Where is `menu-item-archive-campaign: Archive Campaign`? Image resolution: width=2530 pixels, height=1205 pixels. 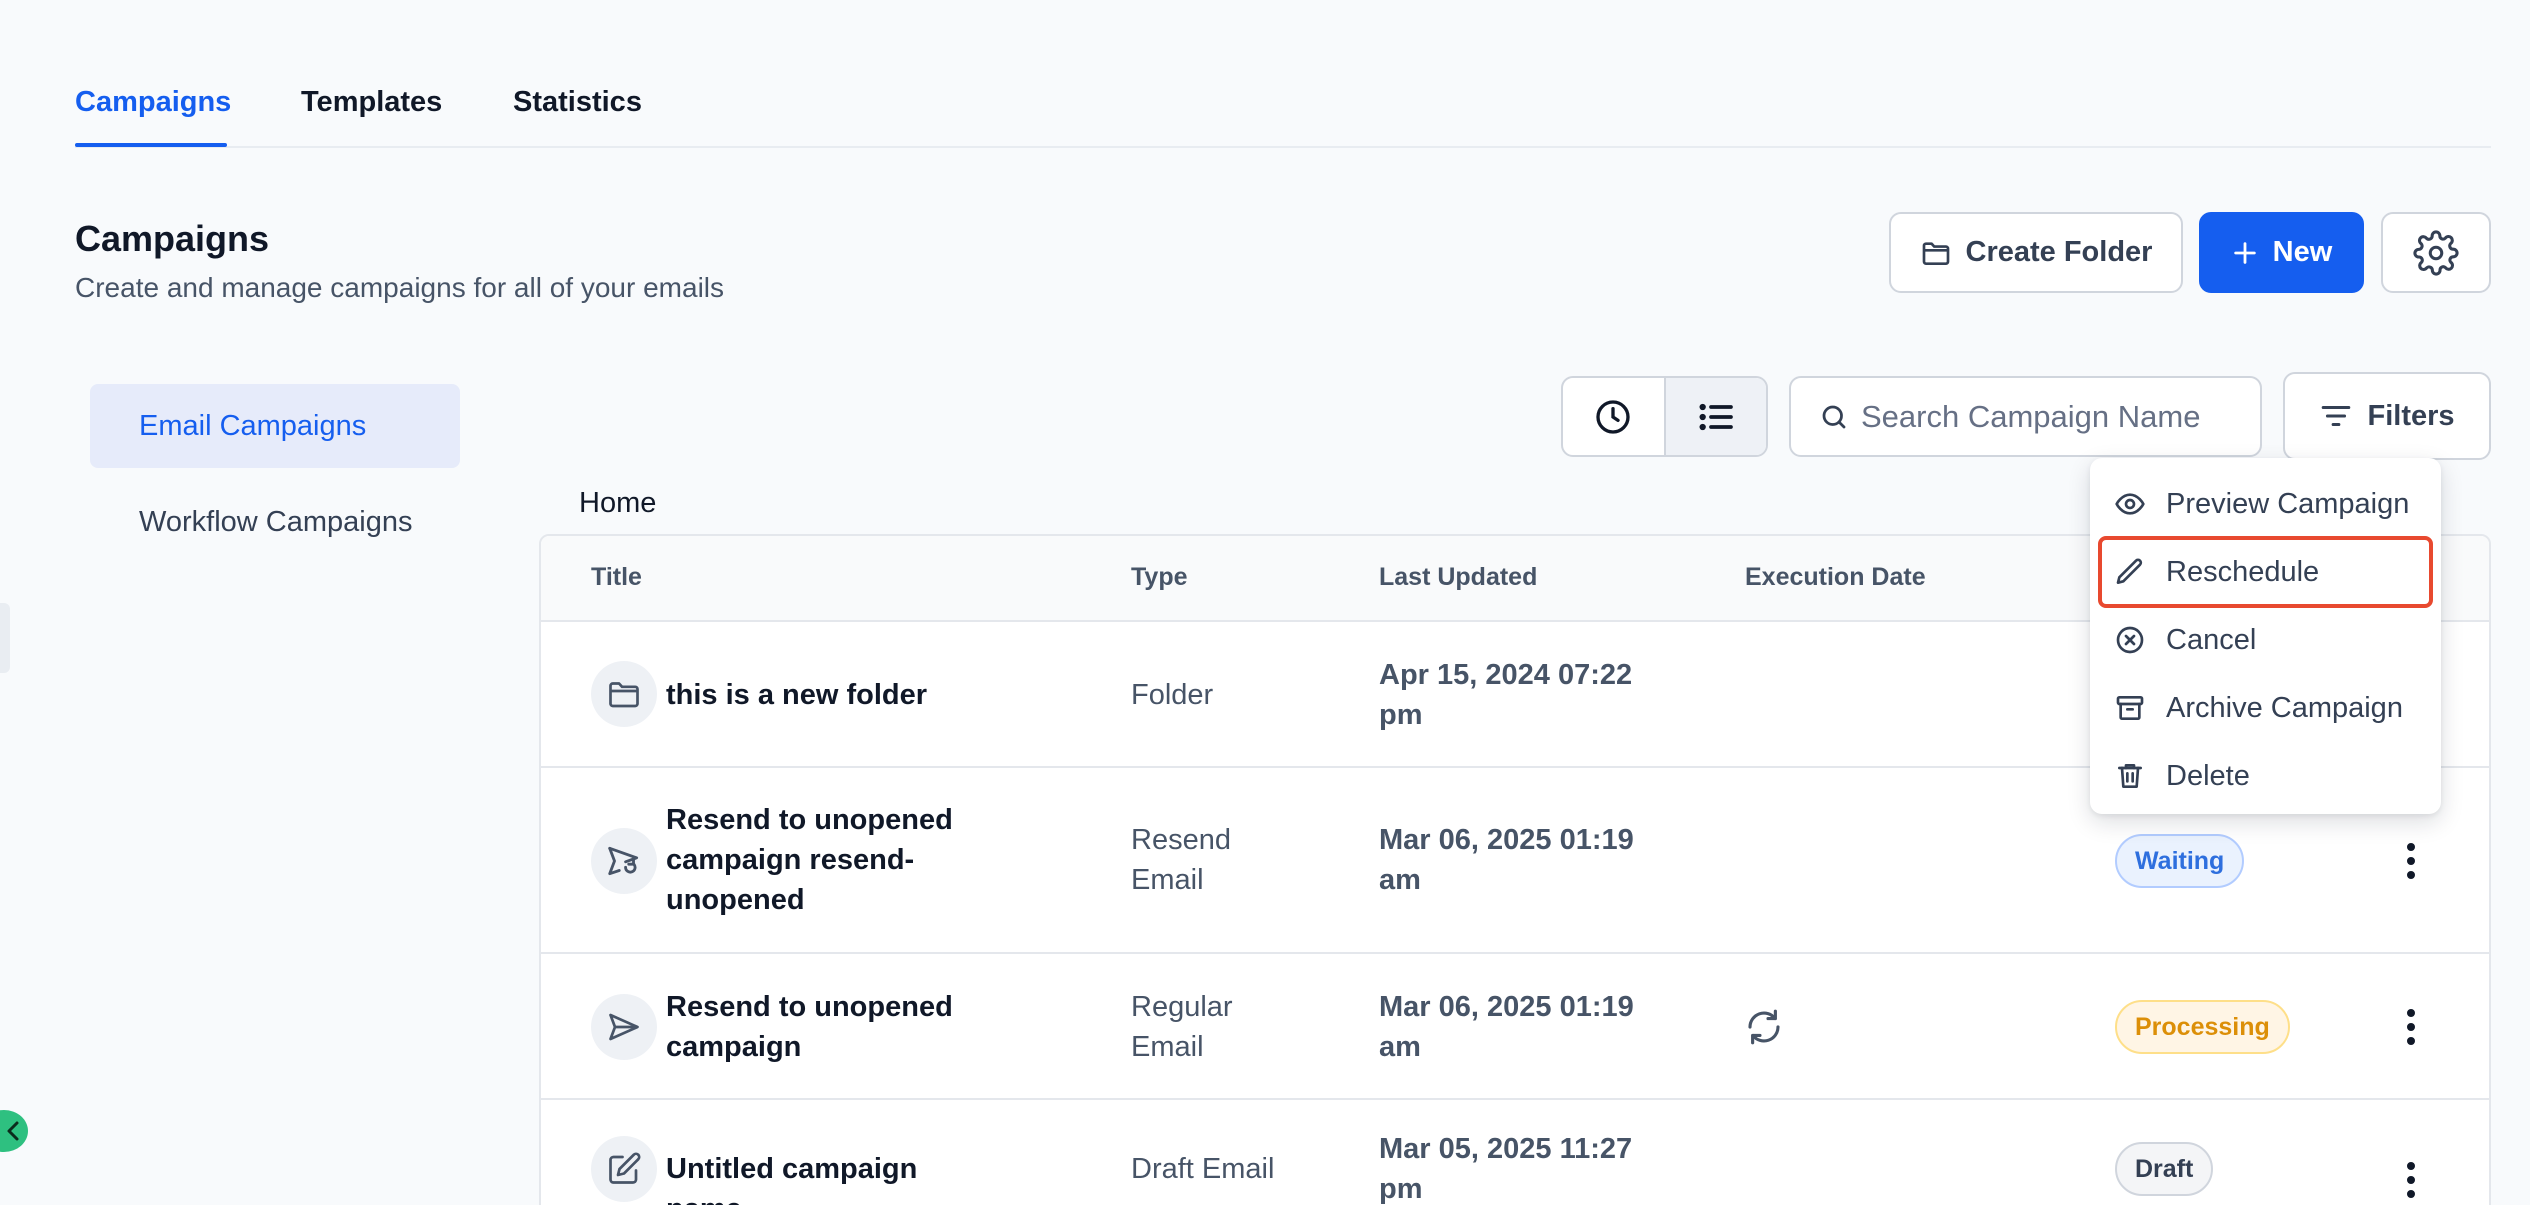 menu-item-archive-campaign: Archive Campaign is located at coordinates (2265, 708).